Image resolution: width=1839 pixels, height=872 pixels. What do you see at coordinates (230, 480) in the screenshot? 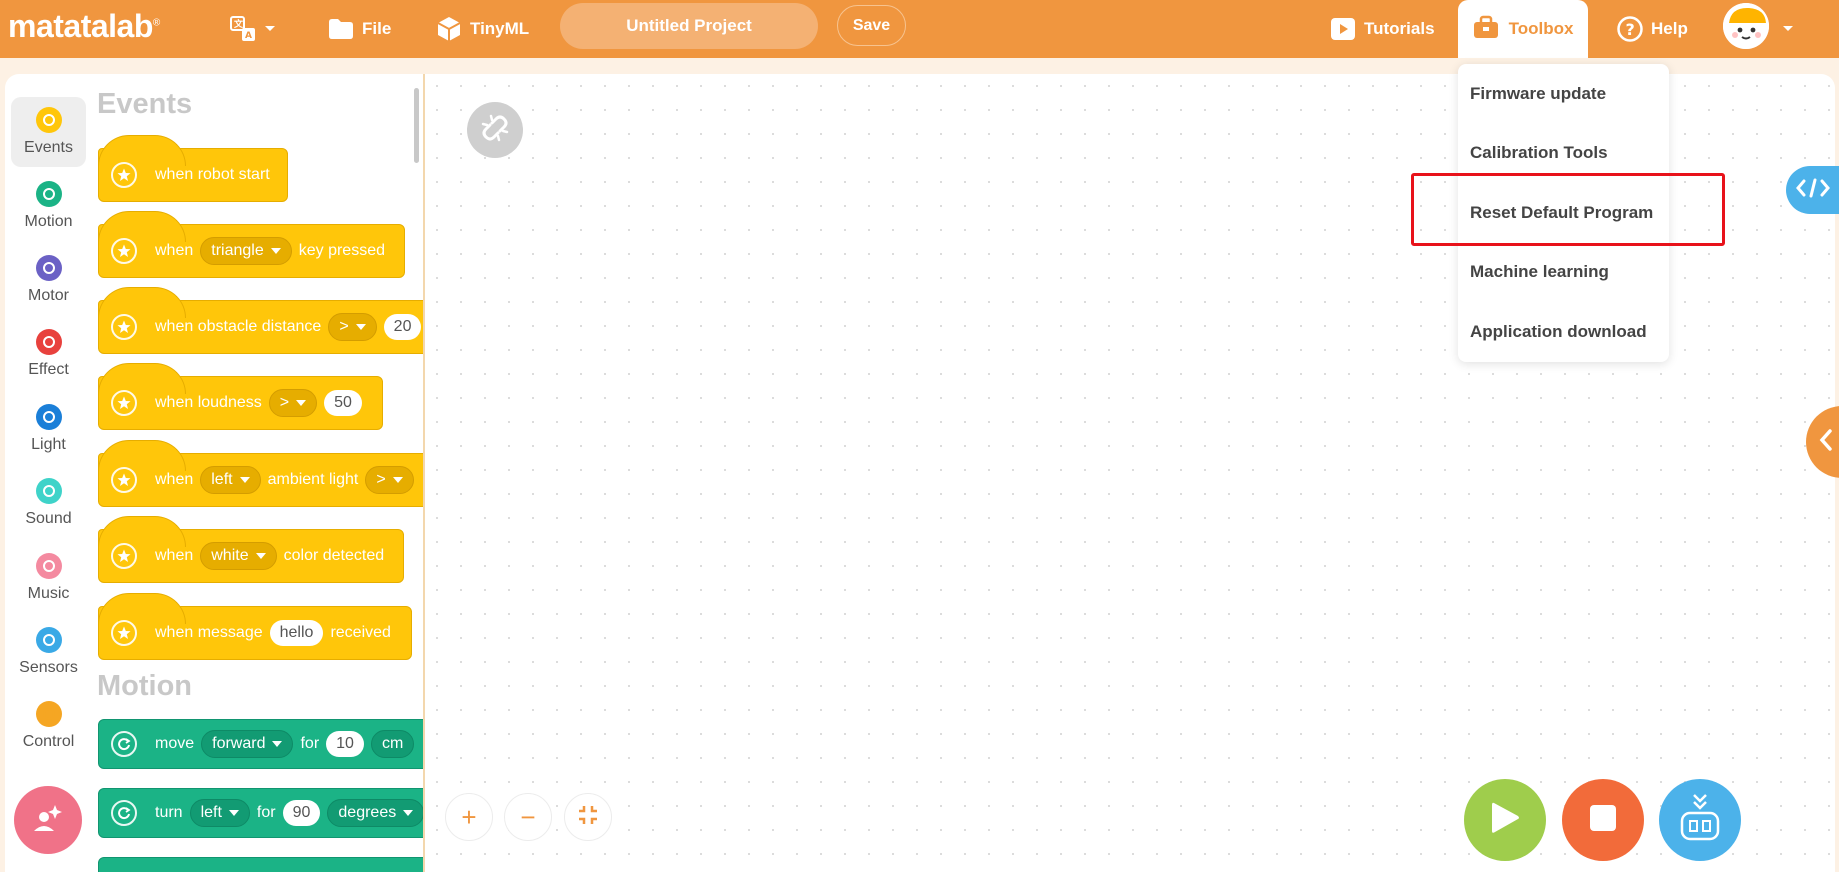
I see `light-side-dropdown: left` at bounding box center [230, 480].